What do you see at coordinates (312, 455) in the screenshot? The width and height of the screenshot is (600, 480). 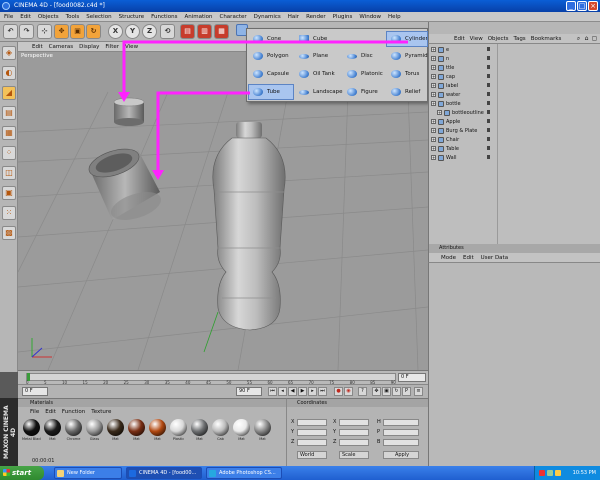 I see `coord-mode-select: World` at bounding box center [312, 455].